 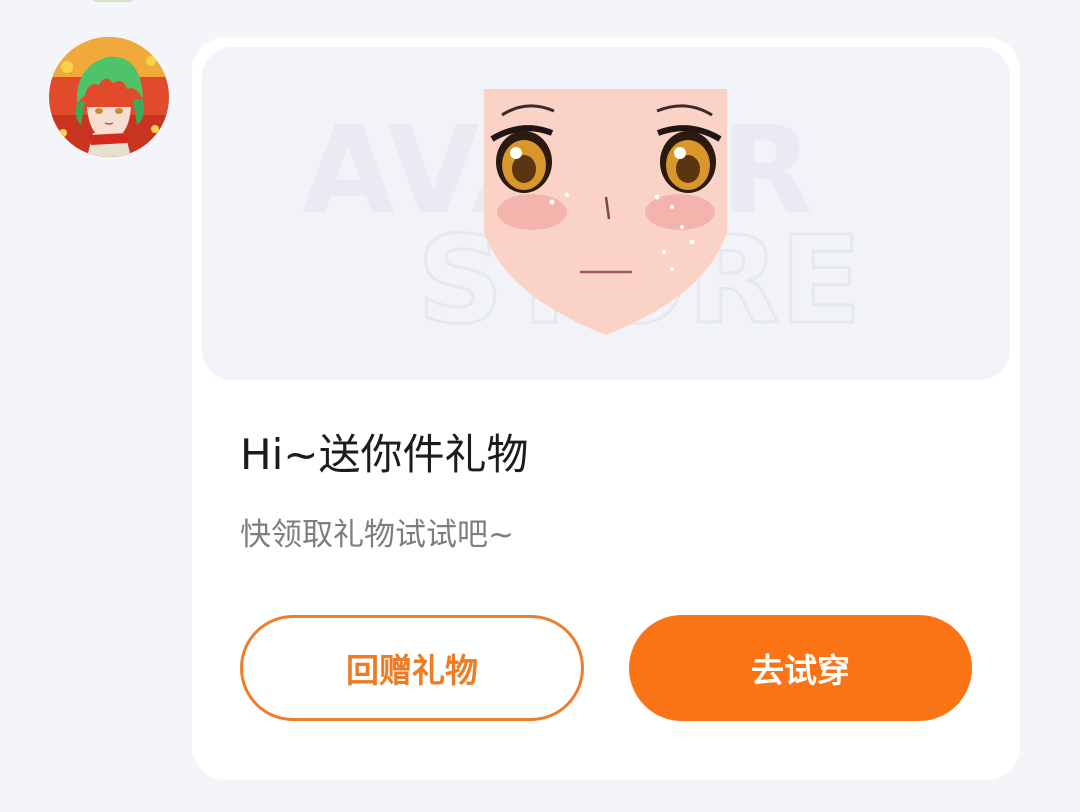 What do you see at coordinates (412, 668) in the screenshot?
I see `return-gift-button: 回赠礼物` at bounding box center [412, 668].